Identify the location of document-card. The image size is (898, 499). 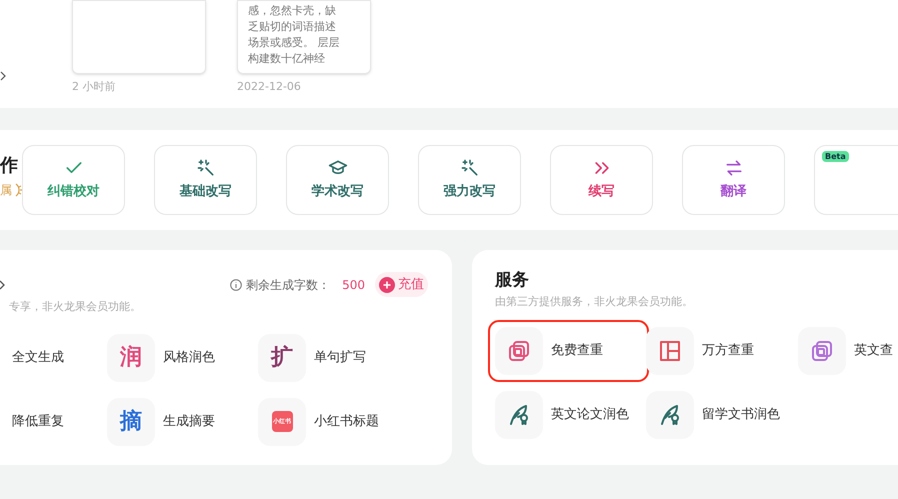
(139, 37).